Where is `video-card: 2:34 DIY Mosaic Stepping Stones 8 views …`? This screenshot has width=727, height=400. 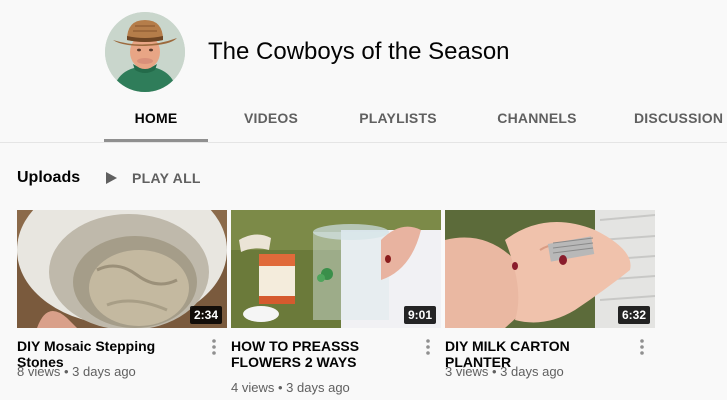 video-card: 2:34 DIY Mosaic Stepping Stones 8 views … is located at coordinates (122, 294).